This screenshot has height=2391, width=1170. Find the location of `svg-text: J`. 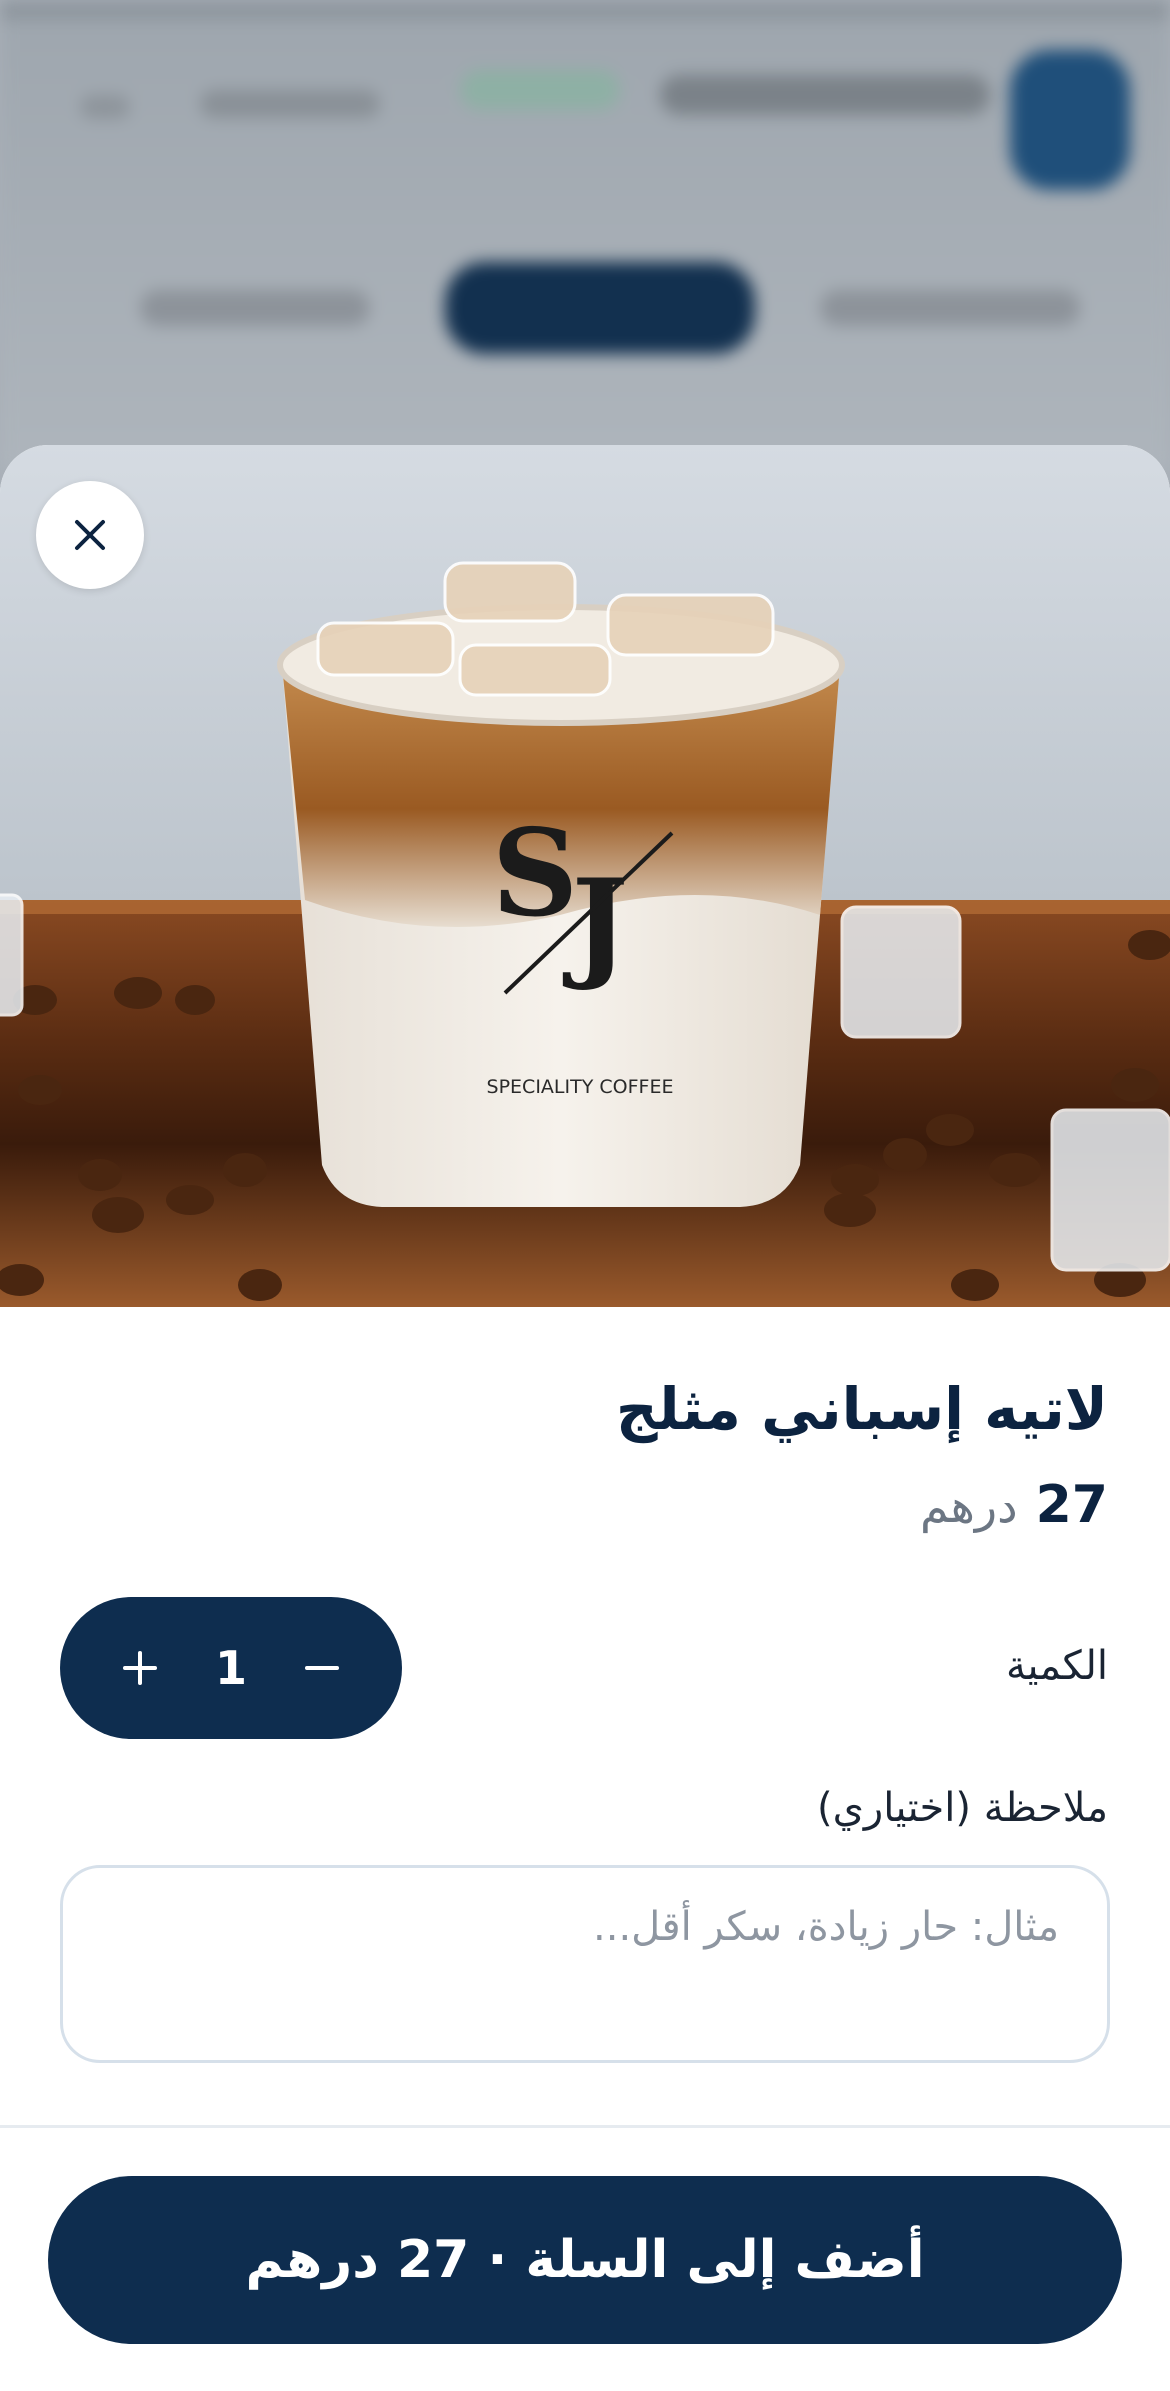

svg-text: J is located at coordinates (596, 923).